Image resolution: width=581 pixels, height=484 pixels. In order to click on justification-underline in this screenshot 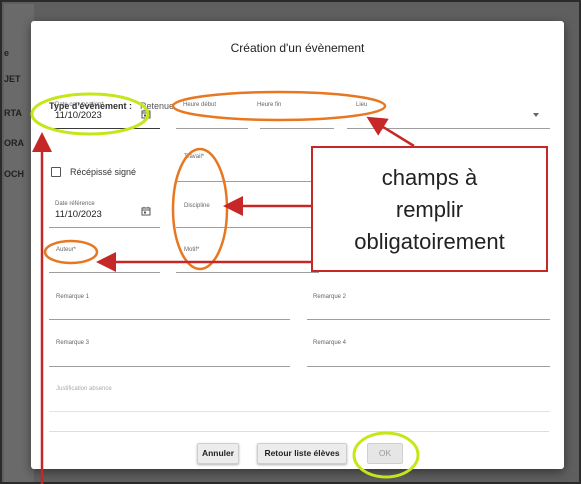, I will do `click(299, 411)`.